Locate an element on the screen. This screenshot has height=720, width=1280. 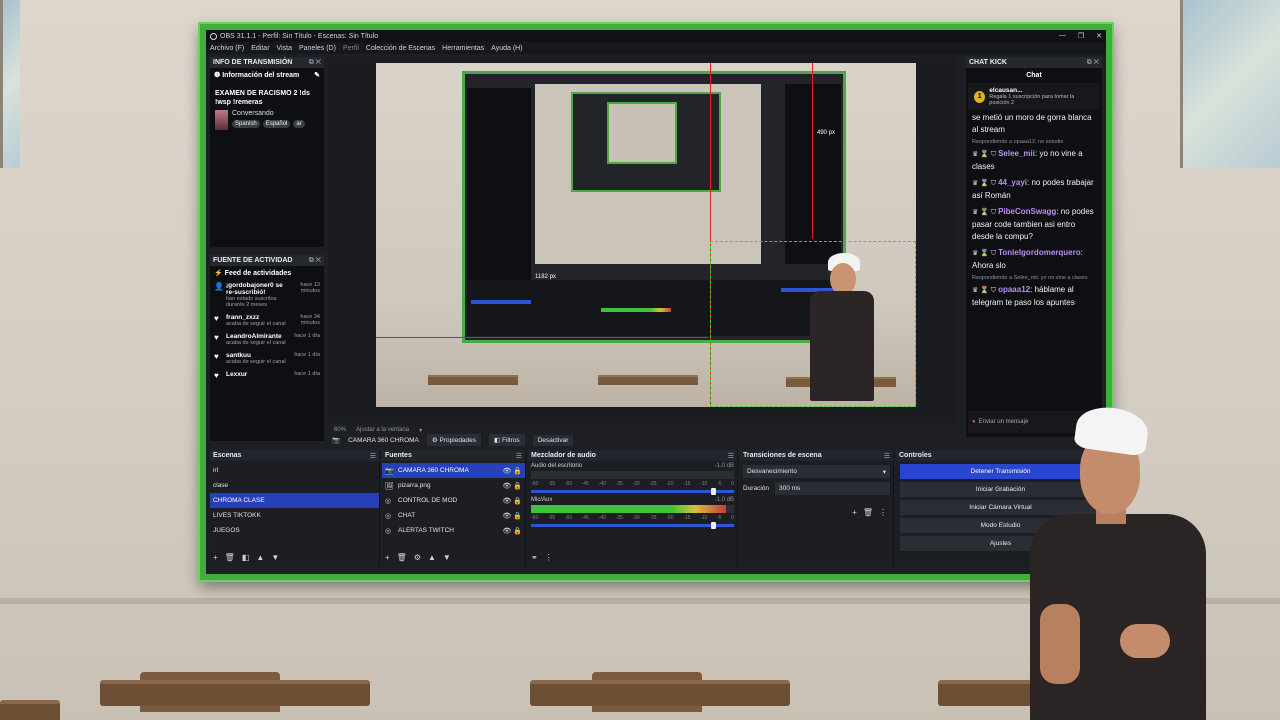
user-icon: 👤 is located at coordinates (219, 286).